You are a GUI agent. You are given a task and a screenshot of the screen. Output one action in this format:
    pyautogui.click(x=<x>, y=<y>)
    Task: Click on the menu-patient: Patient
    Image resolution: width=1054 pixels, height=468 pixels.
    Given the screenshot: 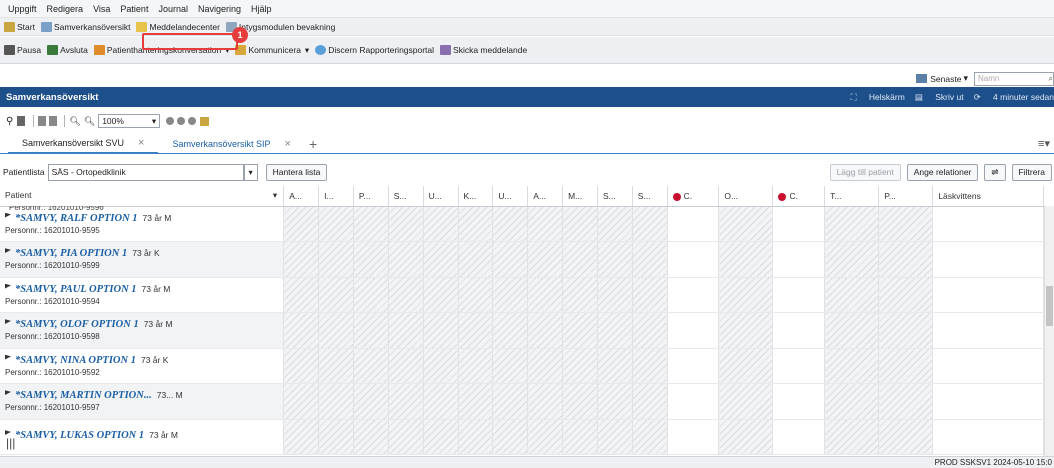 What is the action you would take?
    pyautogui.click(x=134, y=9)
    